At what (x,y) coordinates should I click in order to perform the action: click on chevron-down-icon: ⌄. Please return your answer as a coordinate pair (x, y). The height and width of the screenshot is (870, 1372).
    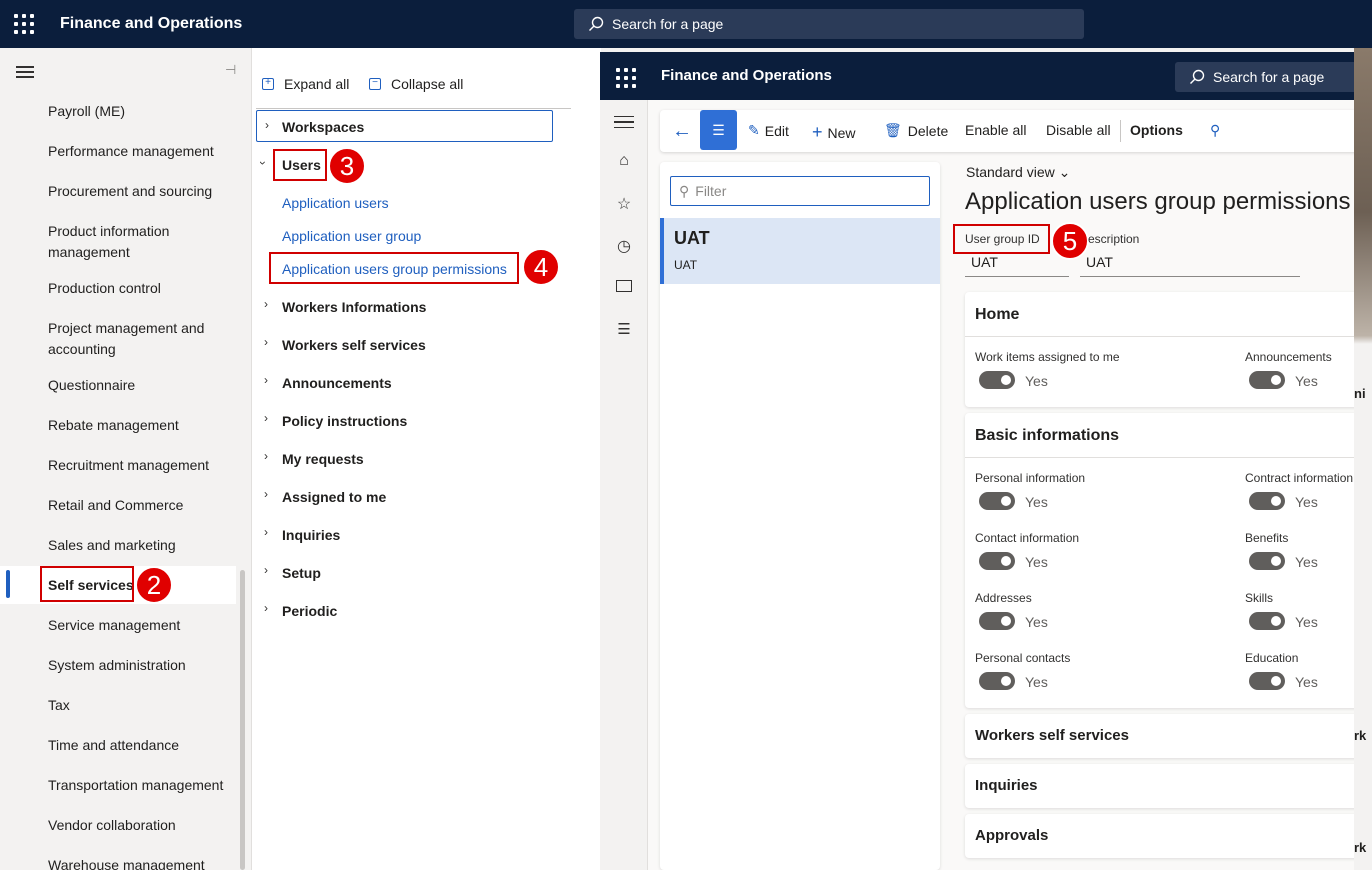
    Looking at the image, I should click on (1064, 172).